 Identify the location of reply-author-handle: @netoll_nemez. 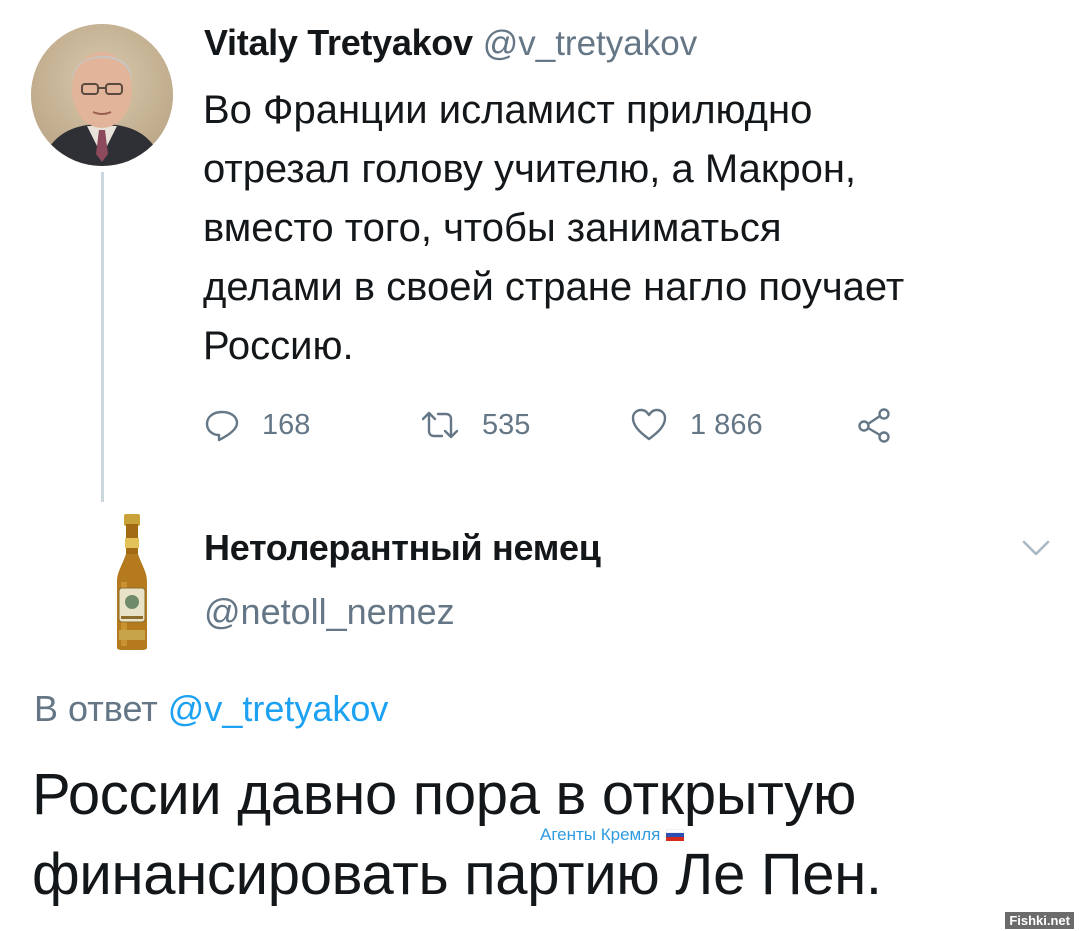
(329, 612).